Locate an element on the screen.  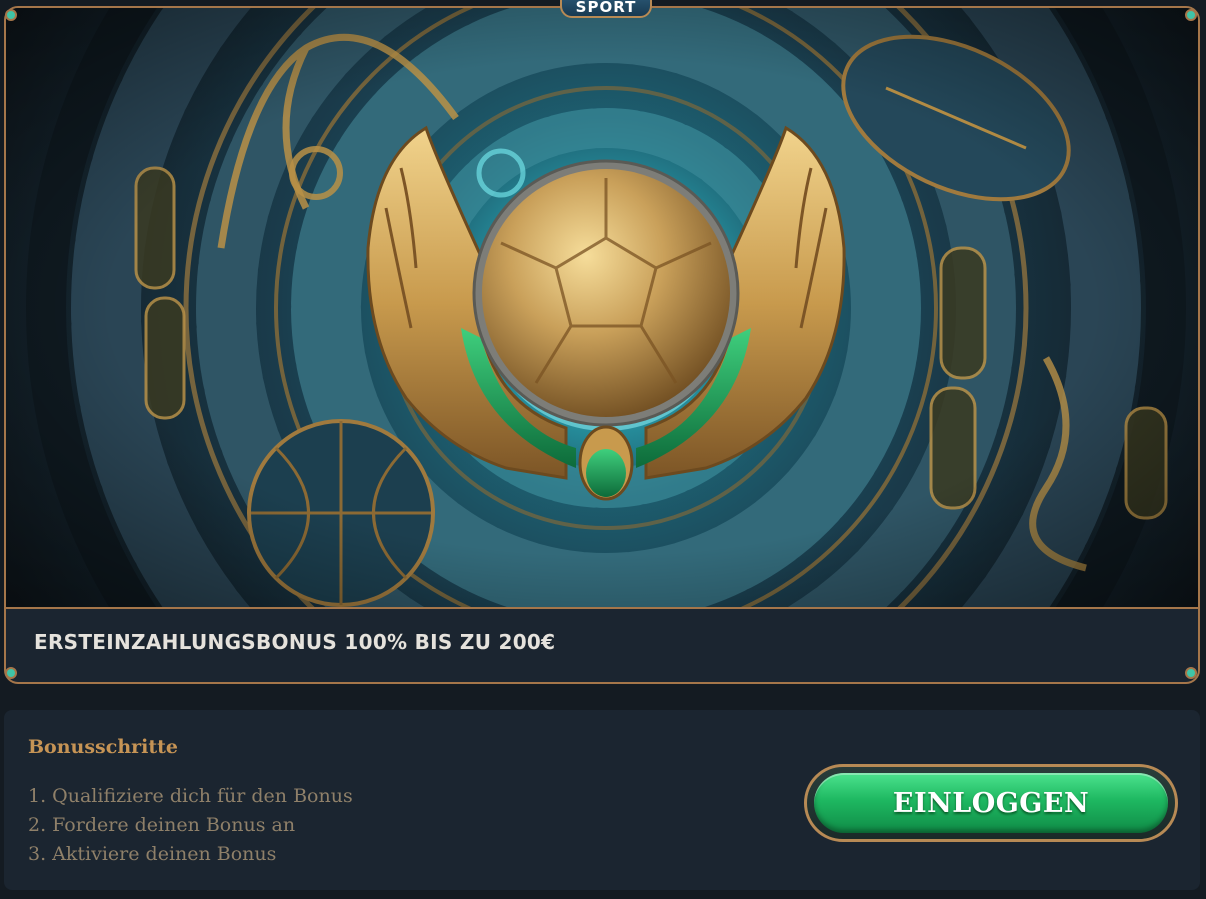
bonus-step: 1. Qualifiziere dich für den Bonus is located at coordinates (190, 796).